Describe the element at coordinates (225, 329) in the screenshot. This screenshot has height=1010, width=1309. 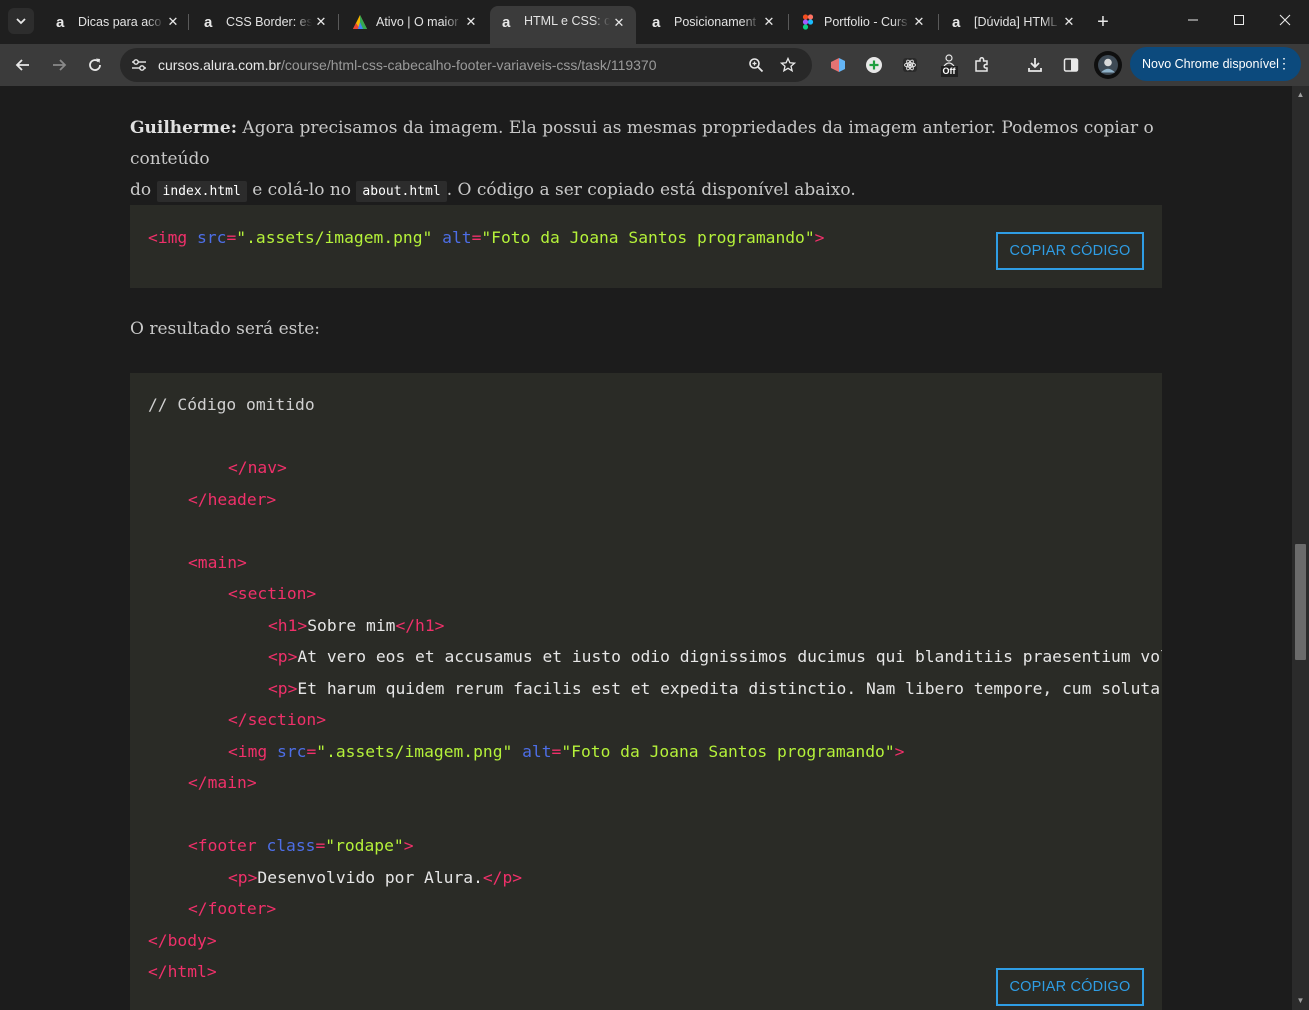
I see `result-label: O resultado será este:` at that location.